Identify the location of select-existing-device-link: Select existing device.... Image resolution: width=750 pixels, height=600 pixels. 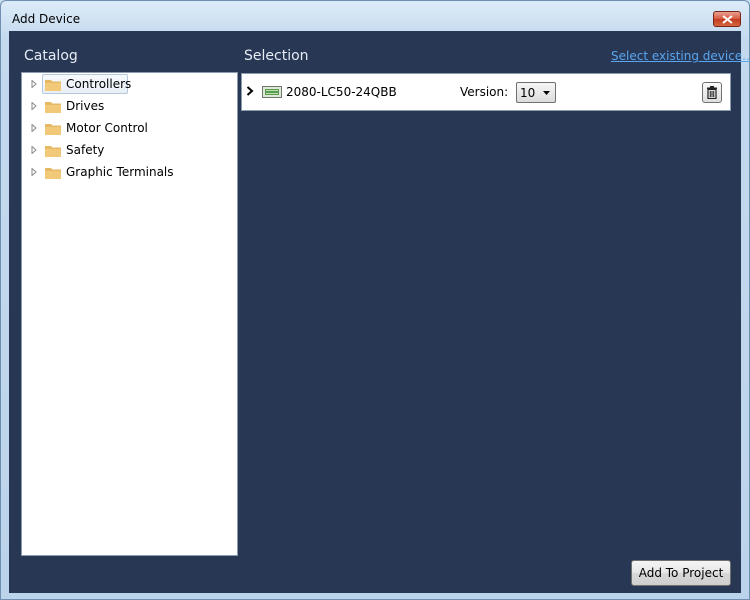
(680, 56).